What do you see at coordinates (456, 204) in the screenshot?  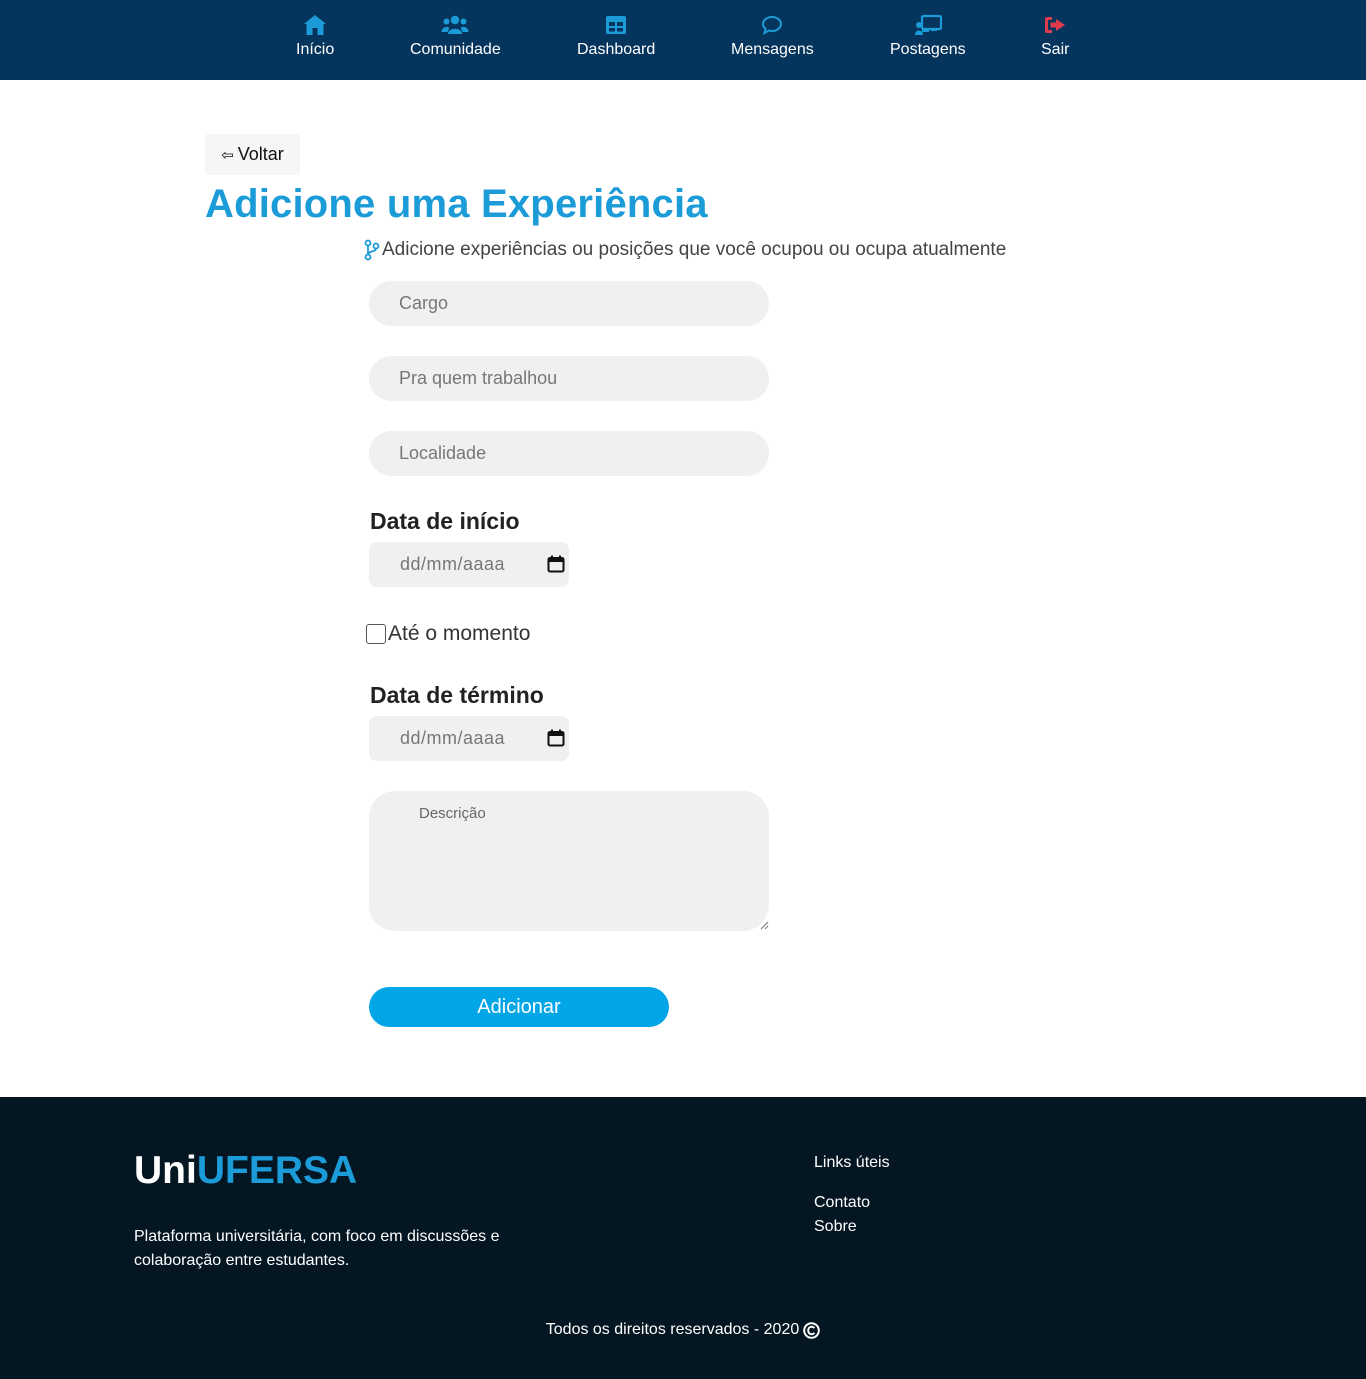 I see `page-title: Adicione uma Experiência` at bounding box center [456, 204].